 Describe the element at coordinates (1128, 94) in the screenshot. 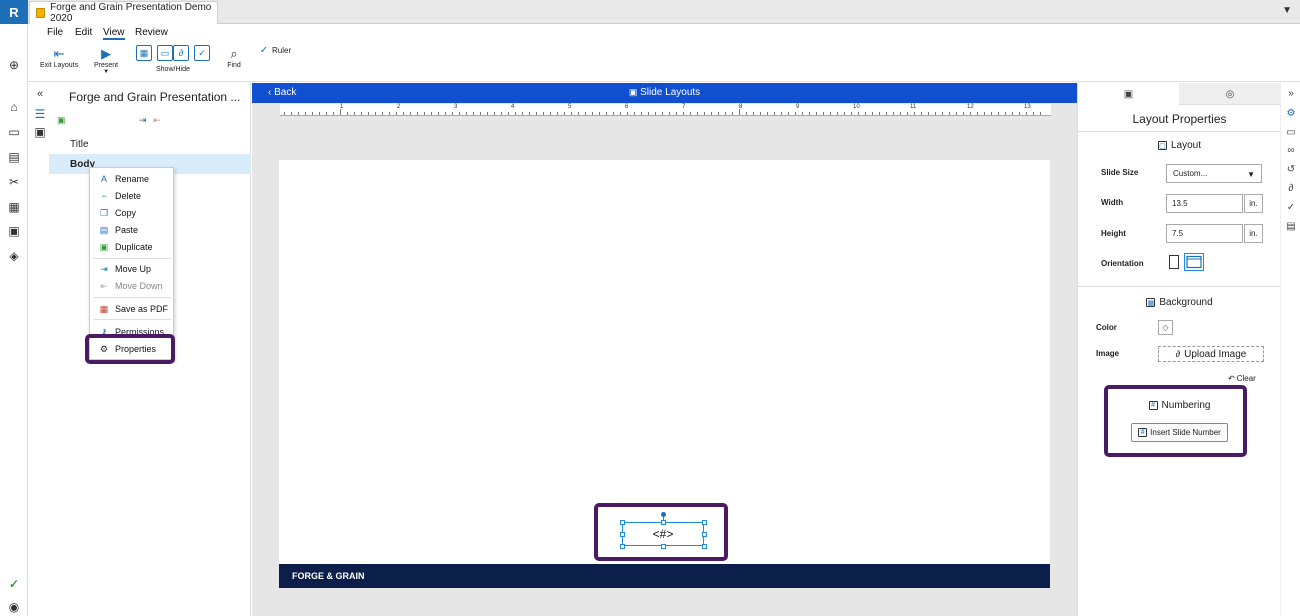

I see `tab-layout-properties: ▣` at that location.